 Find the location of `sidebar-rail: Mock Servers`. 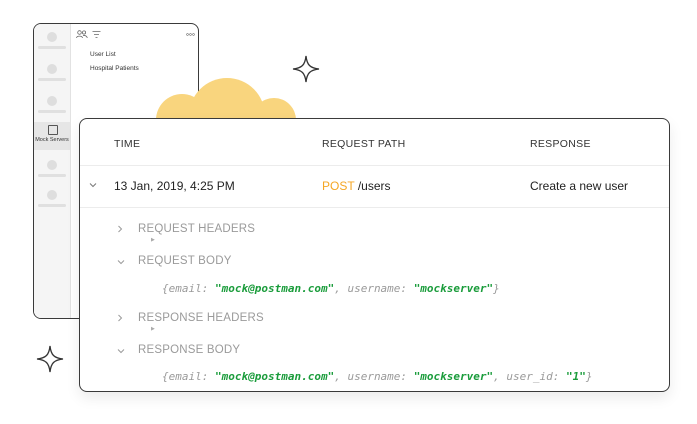

sidebar-rail: Mock Servers is located at coordinates (52, 171).